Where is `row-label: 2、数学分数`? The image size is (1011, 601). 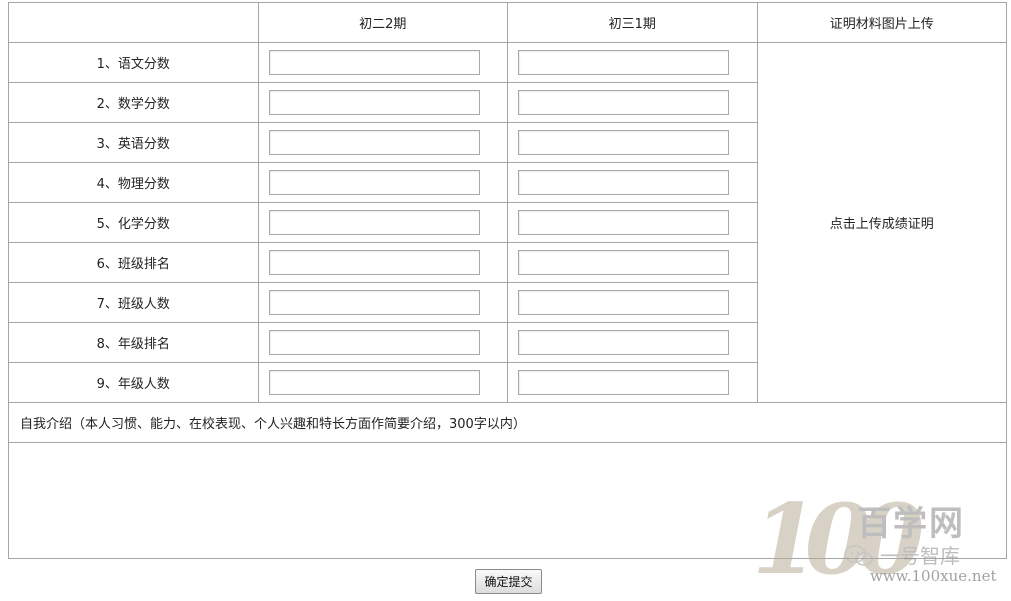 row-label: 2、数学分数 is located at coordinates (133, 102).